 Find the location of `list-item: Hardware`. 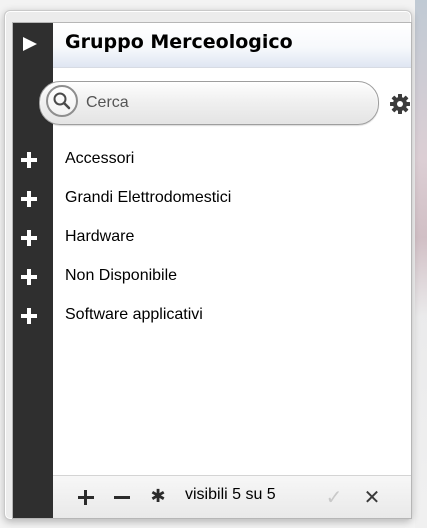

list-item: Hardware is located at coordinates (212, 241).